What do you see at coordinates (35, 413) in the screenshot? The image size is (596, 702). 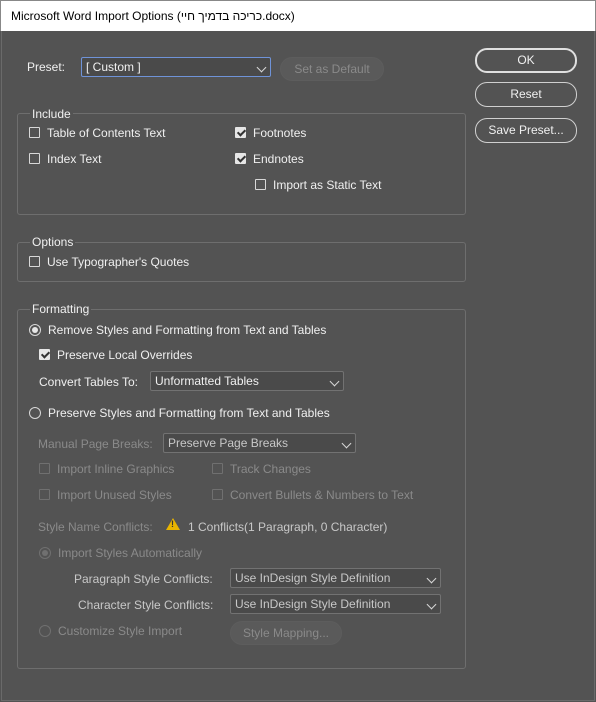 I see `preserve-styles-radio` at bounding box center [35, 413].